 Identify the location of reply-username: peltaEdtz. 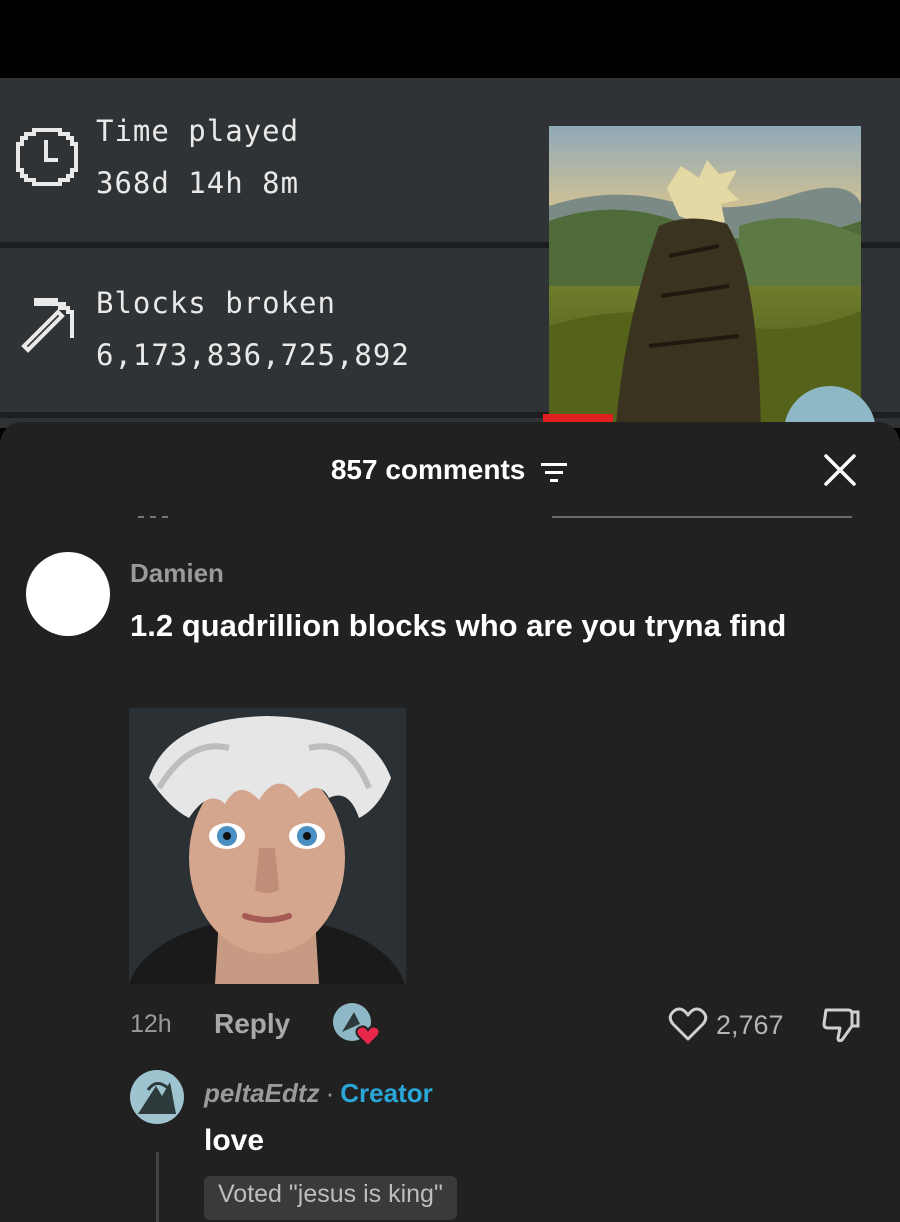
(262, 1093).